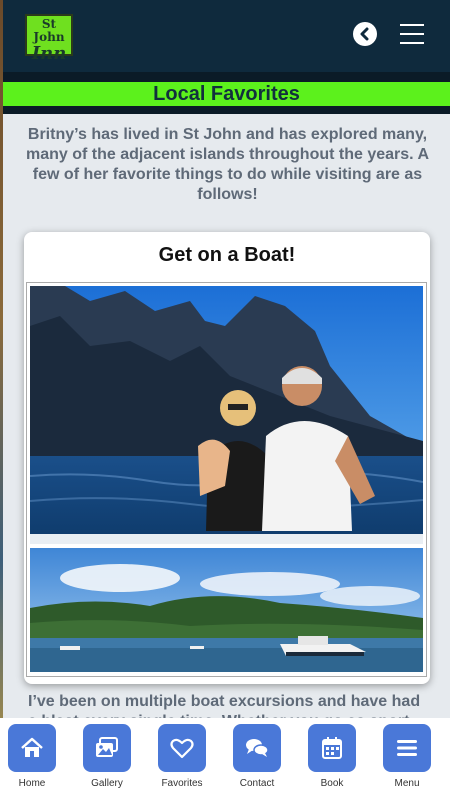  I want to click on nav-contact: Contact, so click(257, 762).